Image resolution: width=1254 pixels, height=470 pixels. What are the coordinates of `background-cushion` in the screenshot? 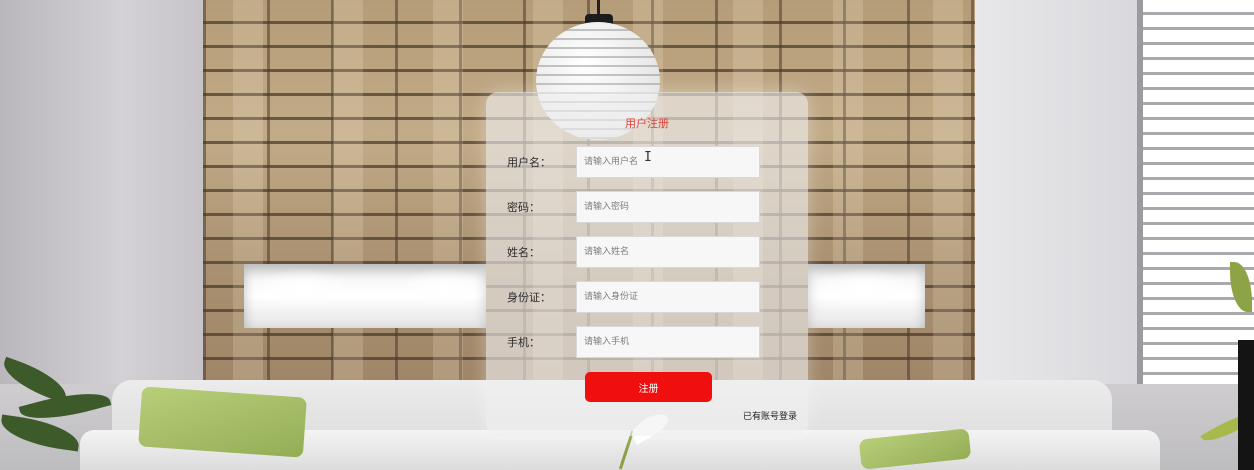 It's located at (222, 422).